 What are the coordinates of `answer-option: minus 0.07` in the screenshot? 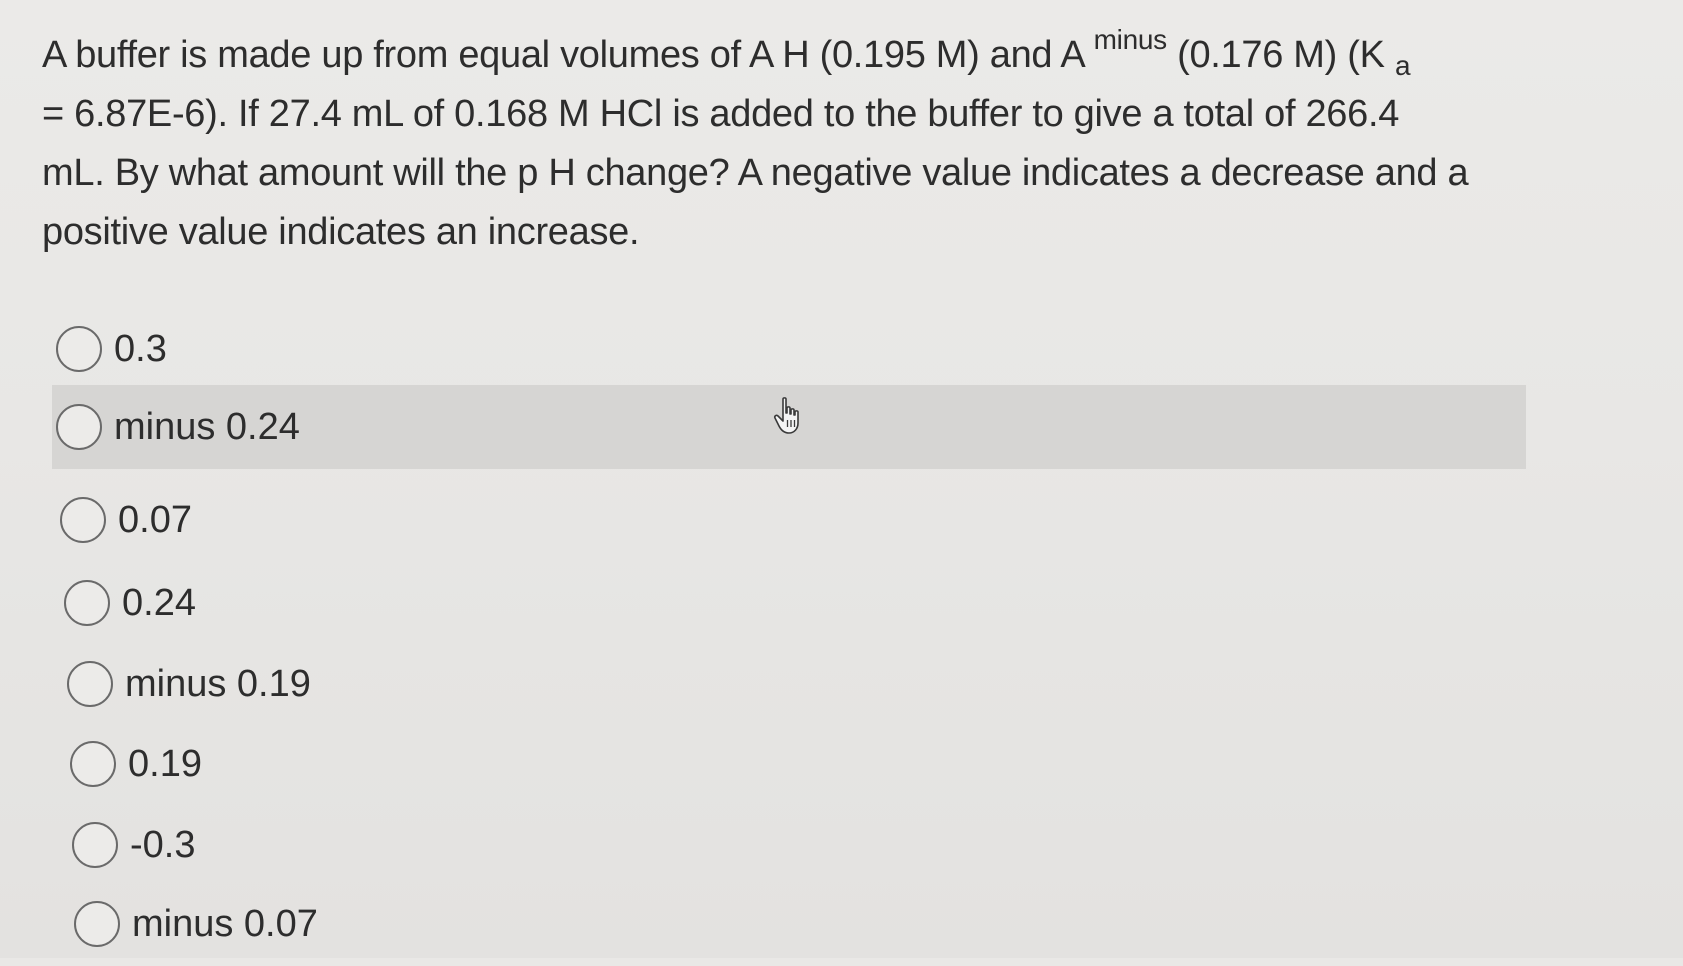 It's located at (800, 924).